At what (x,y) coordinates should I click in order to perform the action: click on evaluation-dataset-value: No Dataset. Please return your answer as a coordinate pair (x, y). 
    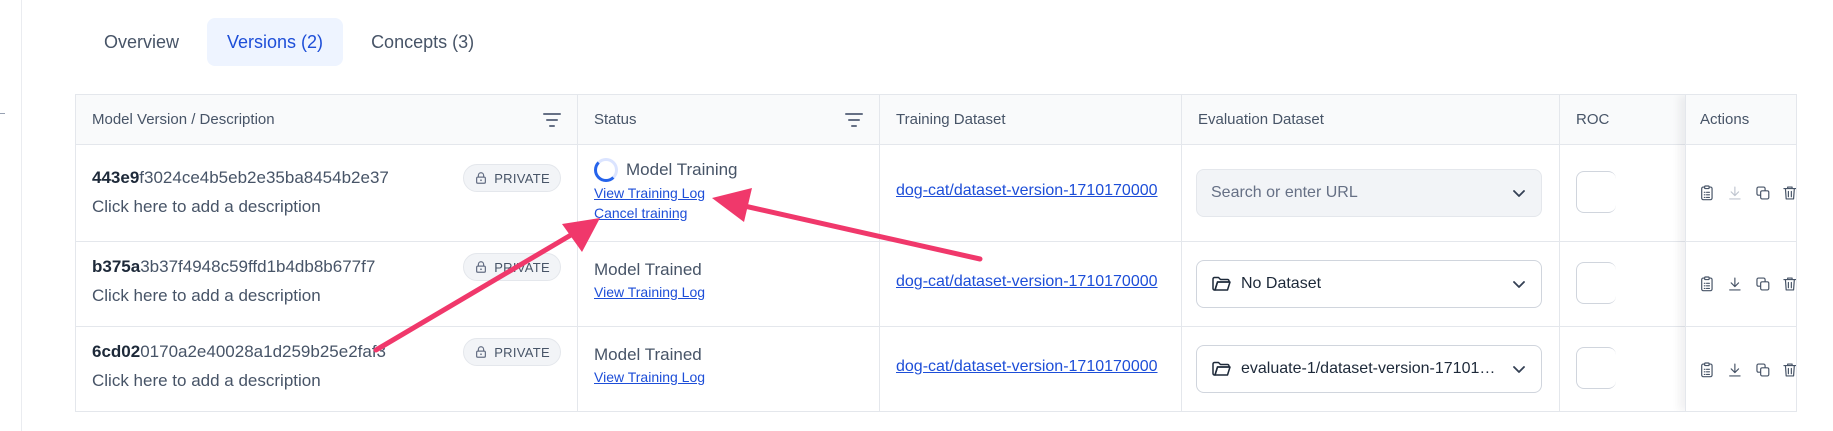
    Looking at the image, I should click on (1281, 283).